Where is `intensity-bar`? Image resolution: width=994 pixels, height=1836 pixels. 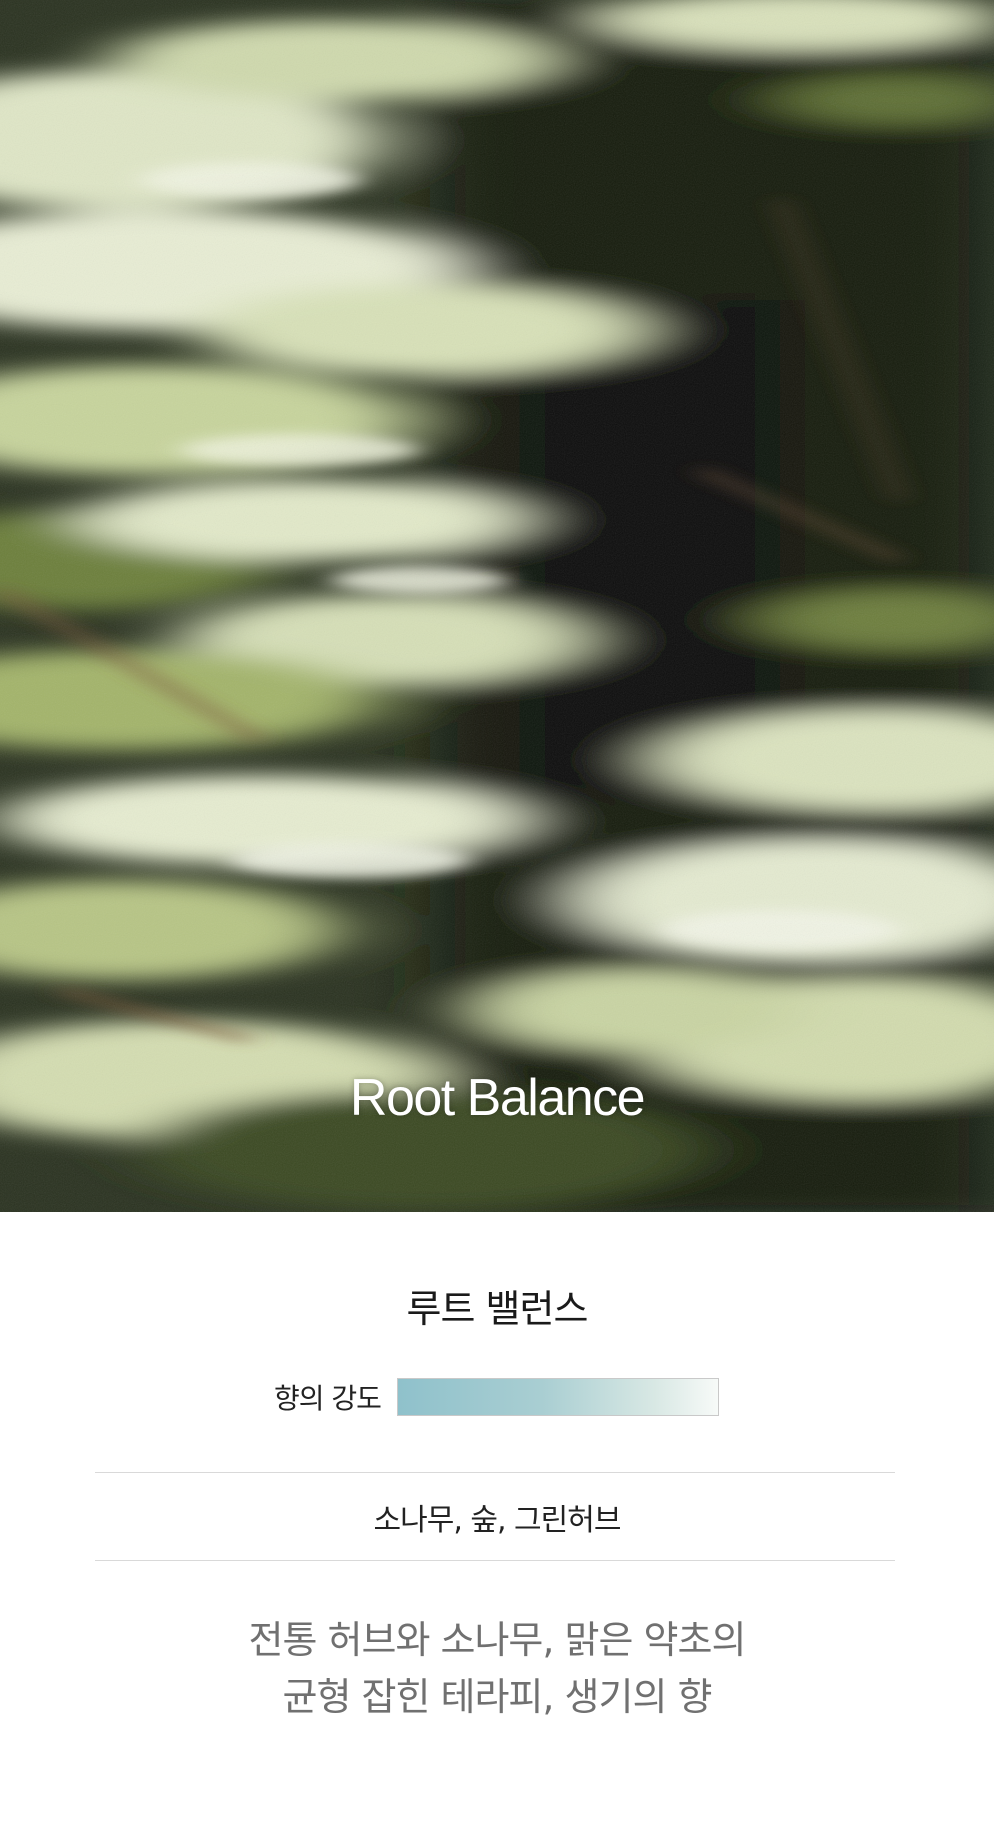
intensity-bar is located at coordinates (557, 1397).